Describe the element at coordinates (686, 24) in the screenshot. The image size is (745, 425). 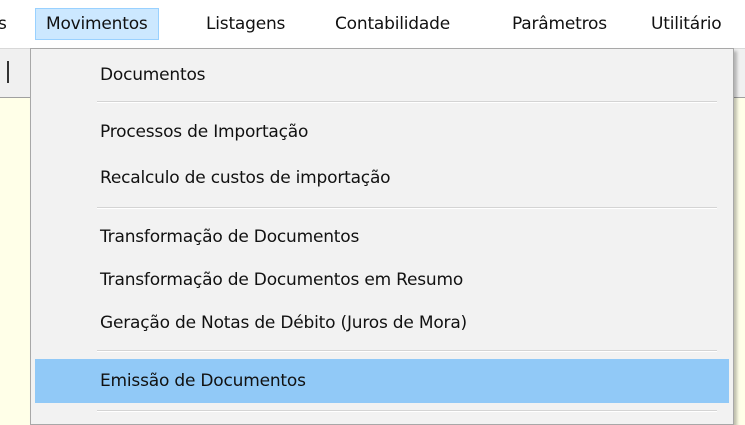
I see `menubar-item-utilitarios: Utilitário` at that location.